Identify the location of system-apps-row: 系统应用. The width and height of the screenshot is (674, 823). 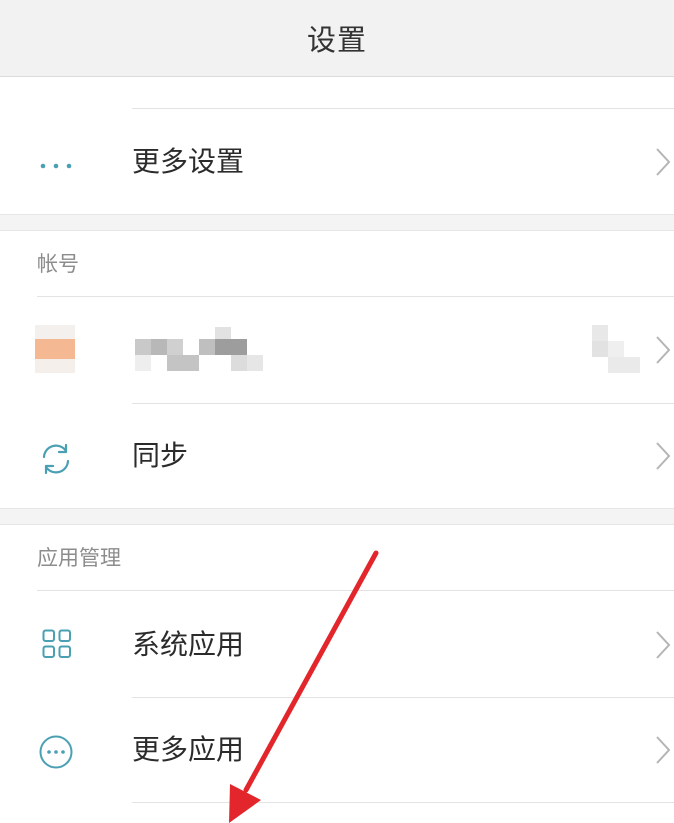
(337, 644).